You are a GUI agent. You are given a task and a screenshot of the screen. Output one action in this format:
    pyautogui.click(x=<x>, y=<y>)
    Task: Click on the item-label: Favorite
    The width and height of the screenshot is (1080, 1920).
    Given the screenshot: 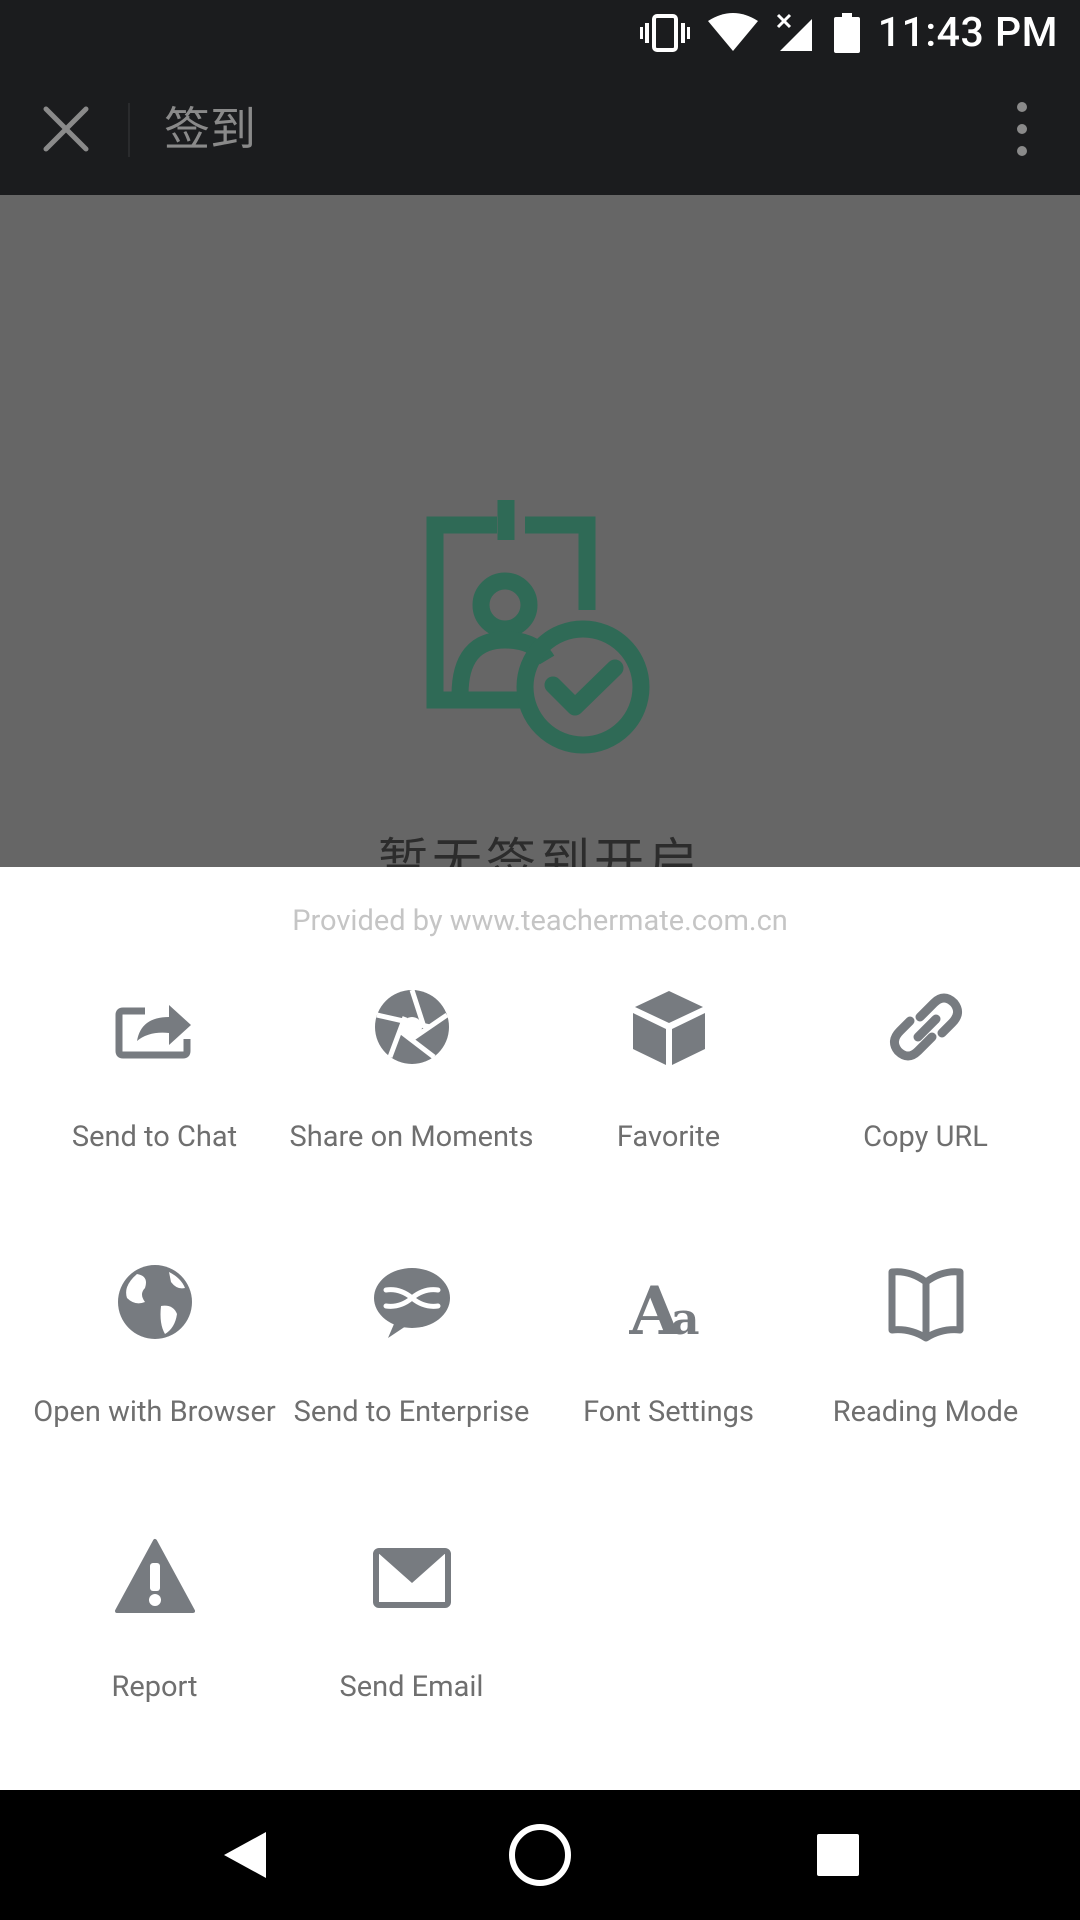 What is the action you would take?
    pyautogui.click(x=668, y=1136)
    